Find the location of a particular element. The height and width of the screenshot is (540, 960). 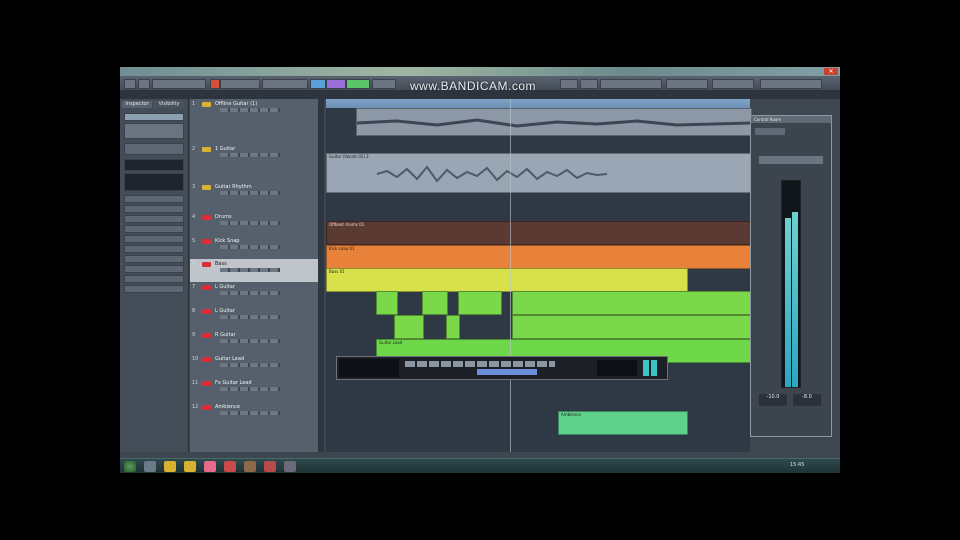

panel-tab is located at coordinates (770, 131).